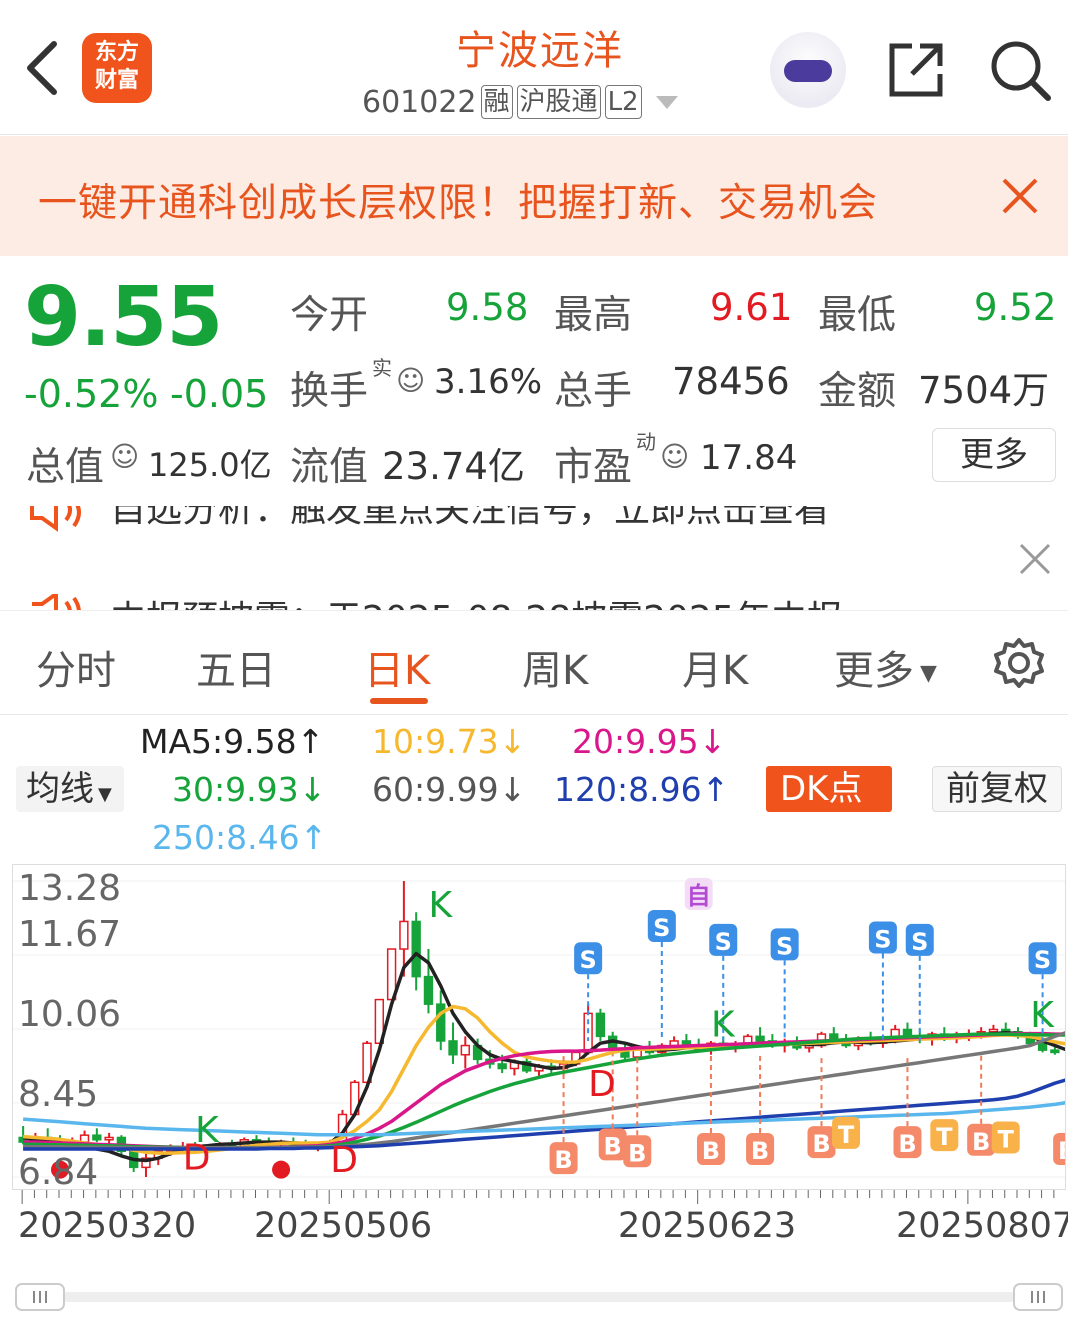 The width and height of the screenshot is (1068, 1323). Describe the element at coordinates (984, 390) in the screenshot. I see `amount-value: 7504万` at that location.